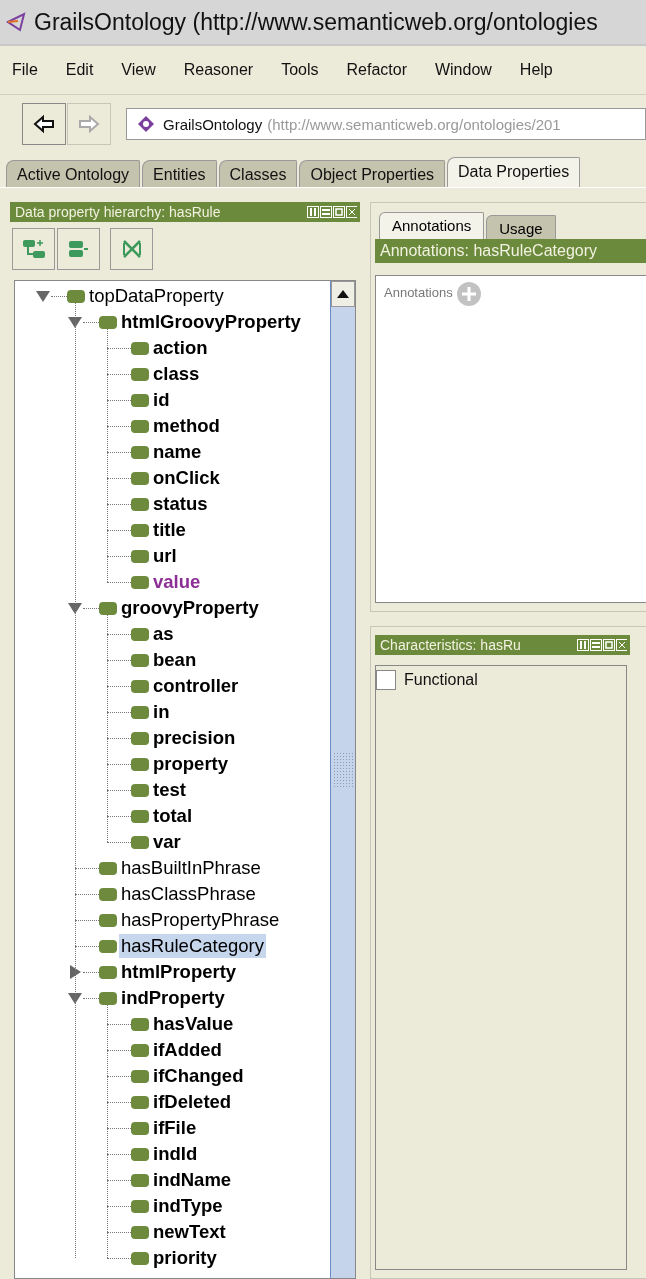 Image resolution: width=646 pixels, height=1279 pixels. Describe the element at coordinates (89, 124) in the screenshot. I see `right-arrow-icon` at that location.